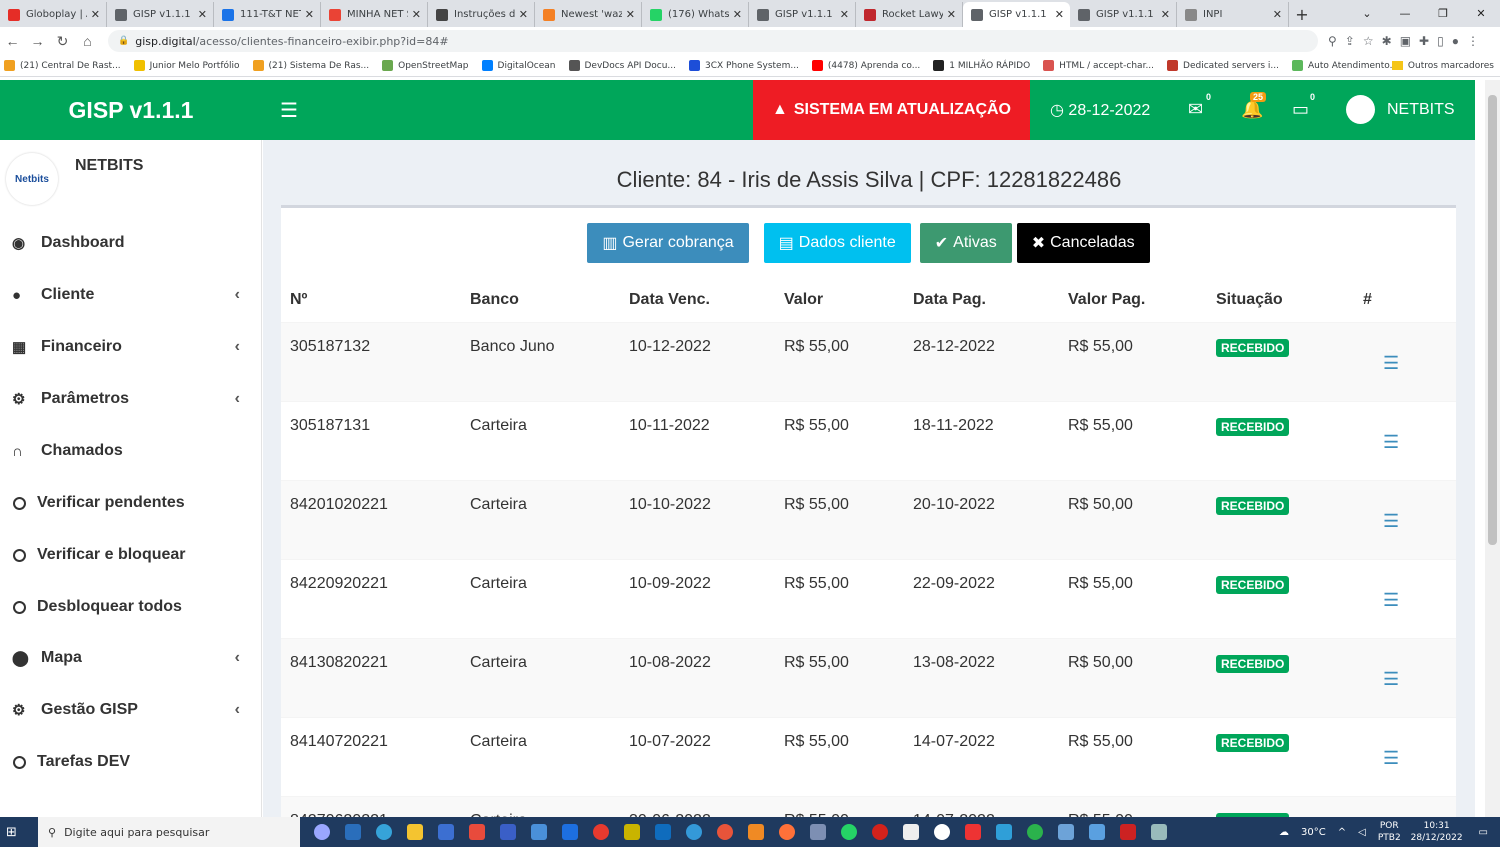  I want to click on header-username: NETBITS, so click(1421, 110).